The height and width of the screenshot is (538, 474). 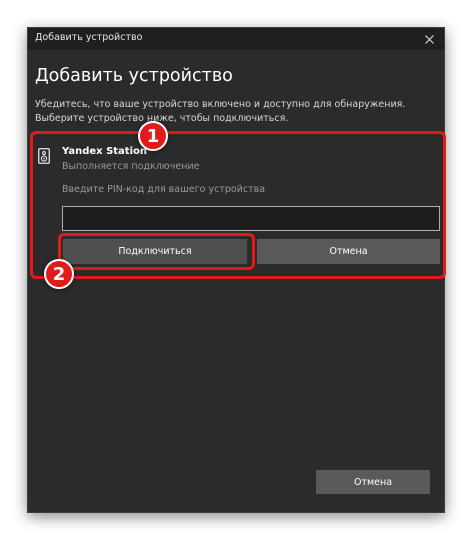 What do you see at coordinates (44, 156) in the screenshot?
I see `speaker-icon` at bounding box center [44, 156].